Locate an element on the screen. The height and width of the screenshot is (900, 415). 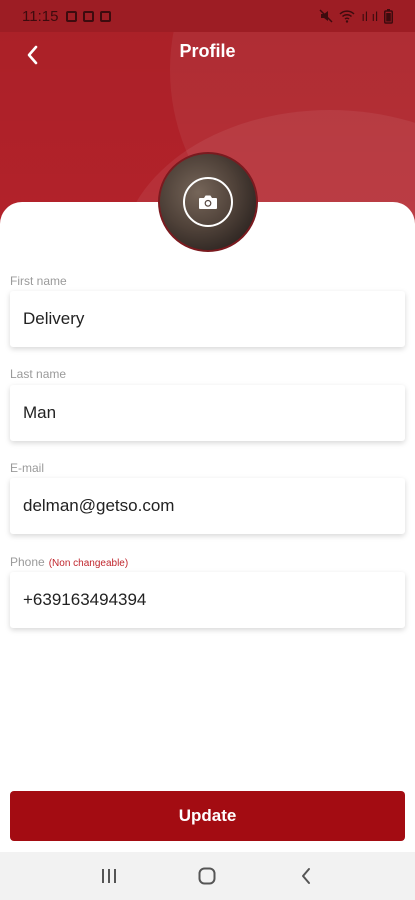
system-navigation-bar is located at coordinates (207, 876).